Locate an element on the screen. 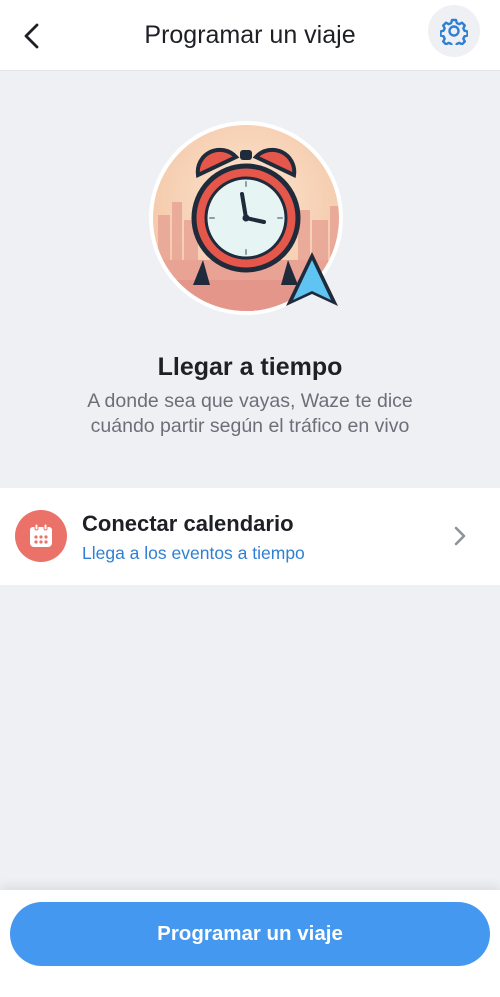 The width and height of the screenshot is (500, 997). gear-icon is located at coordinates (454, 31).